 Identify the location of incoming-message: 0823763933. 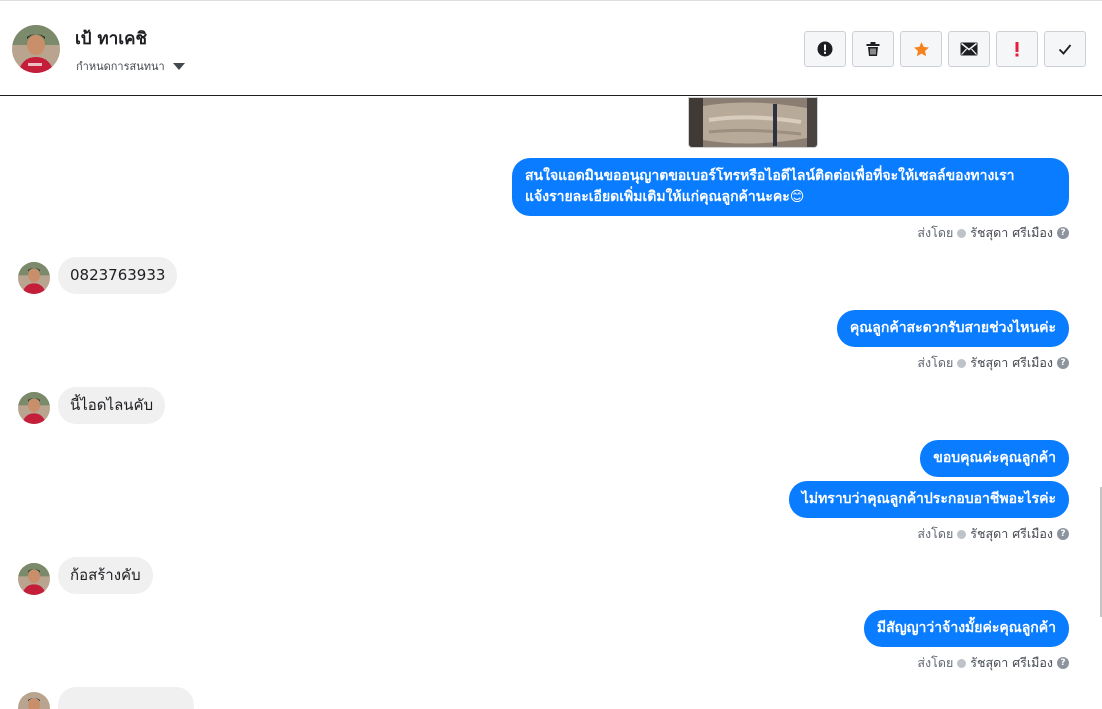
(118, 275).